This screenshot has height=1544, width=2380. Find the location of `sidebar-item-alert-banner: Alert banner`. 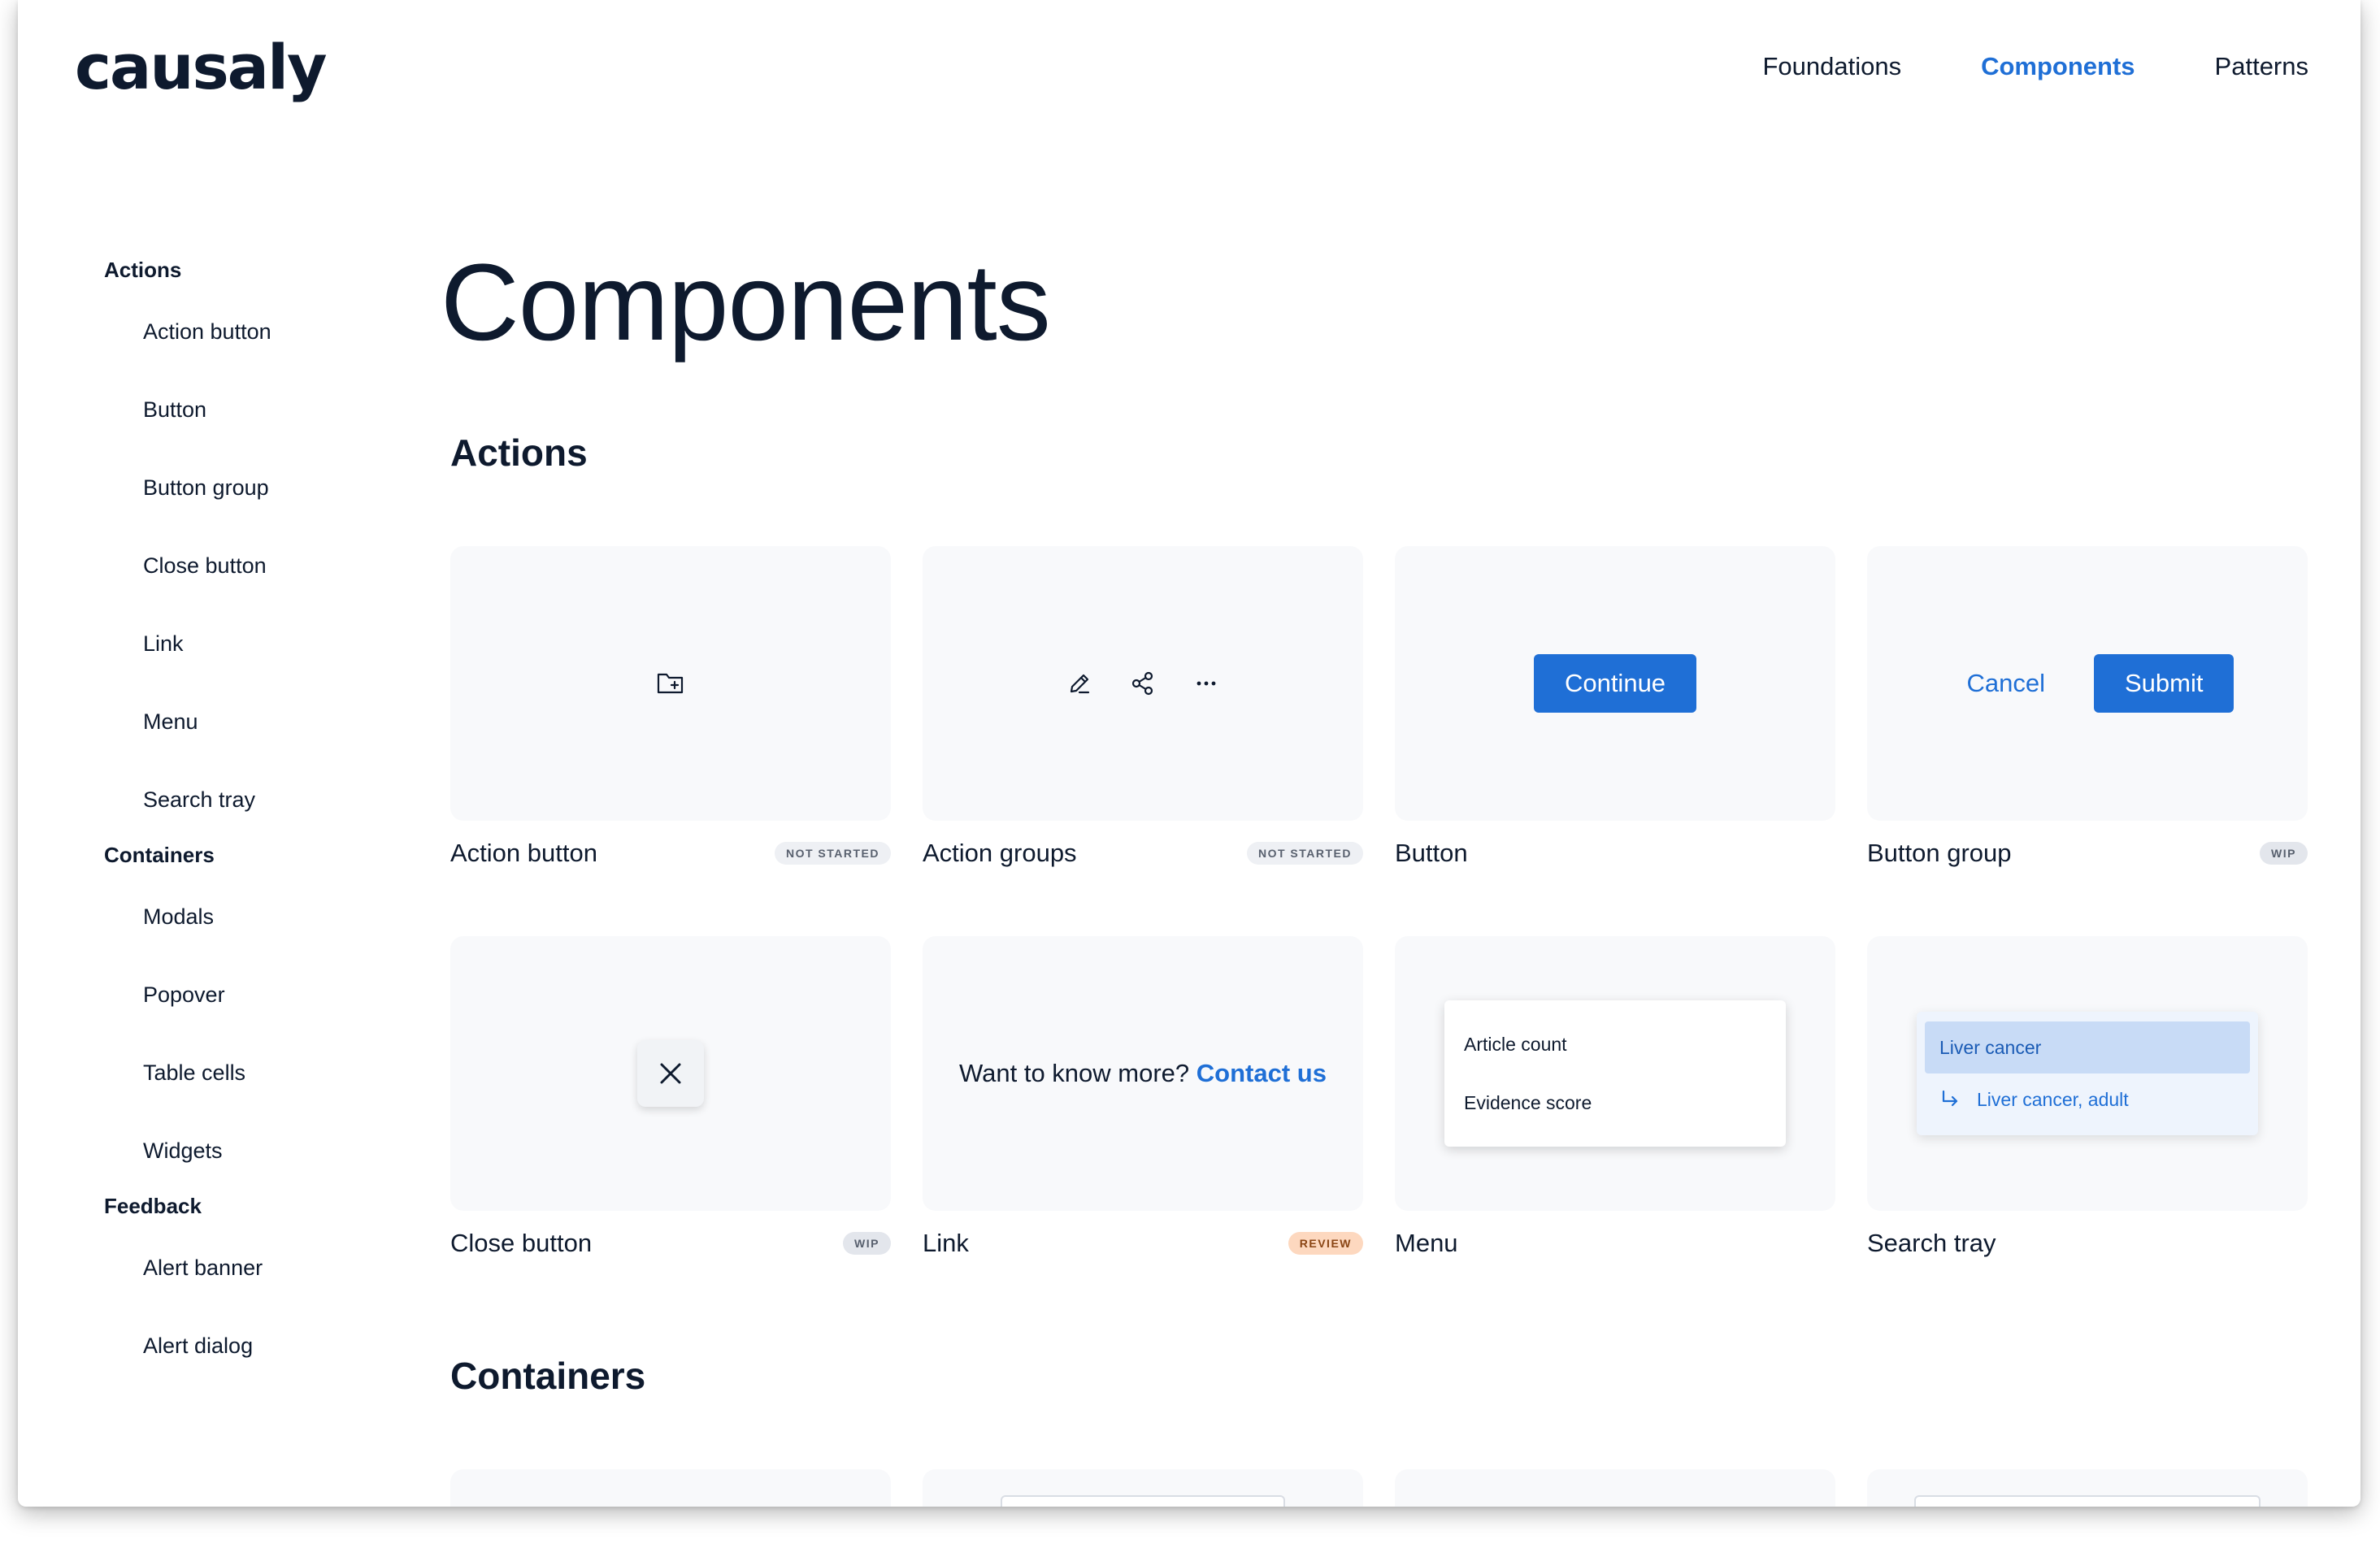

sidebar-item-alert-banner: Alert banner is located at coordinates (242, 1268).